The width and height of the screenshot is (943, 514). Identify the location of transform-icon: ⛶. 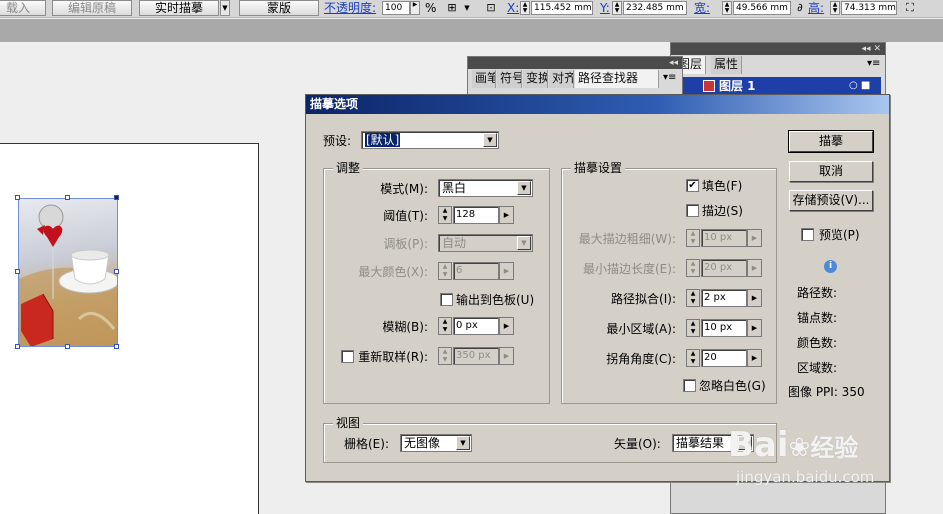
(910, 8).